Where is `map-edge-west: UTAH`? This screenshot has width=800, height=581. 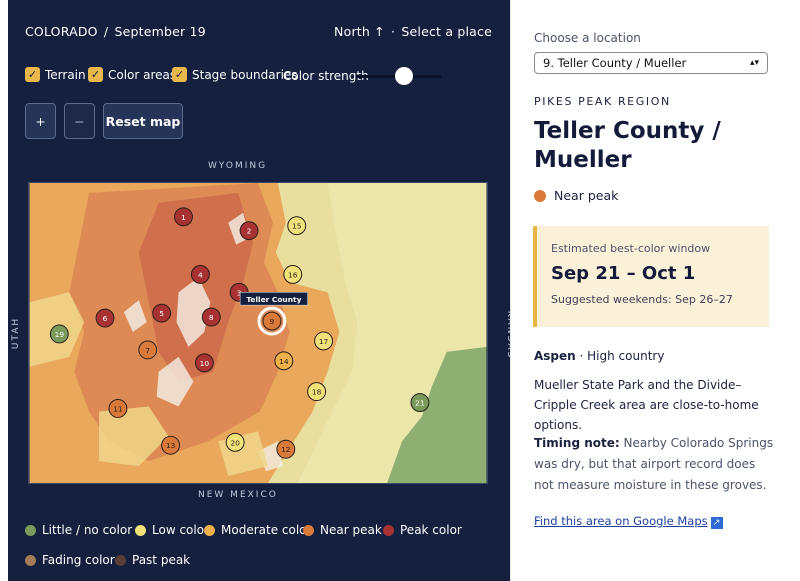 map-edge-west: UTAH is located at coordinates (16, 333).